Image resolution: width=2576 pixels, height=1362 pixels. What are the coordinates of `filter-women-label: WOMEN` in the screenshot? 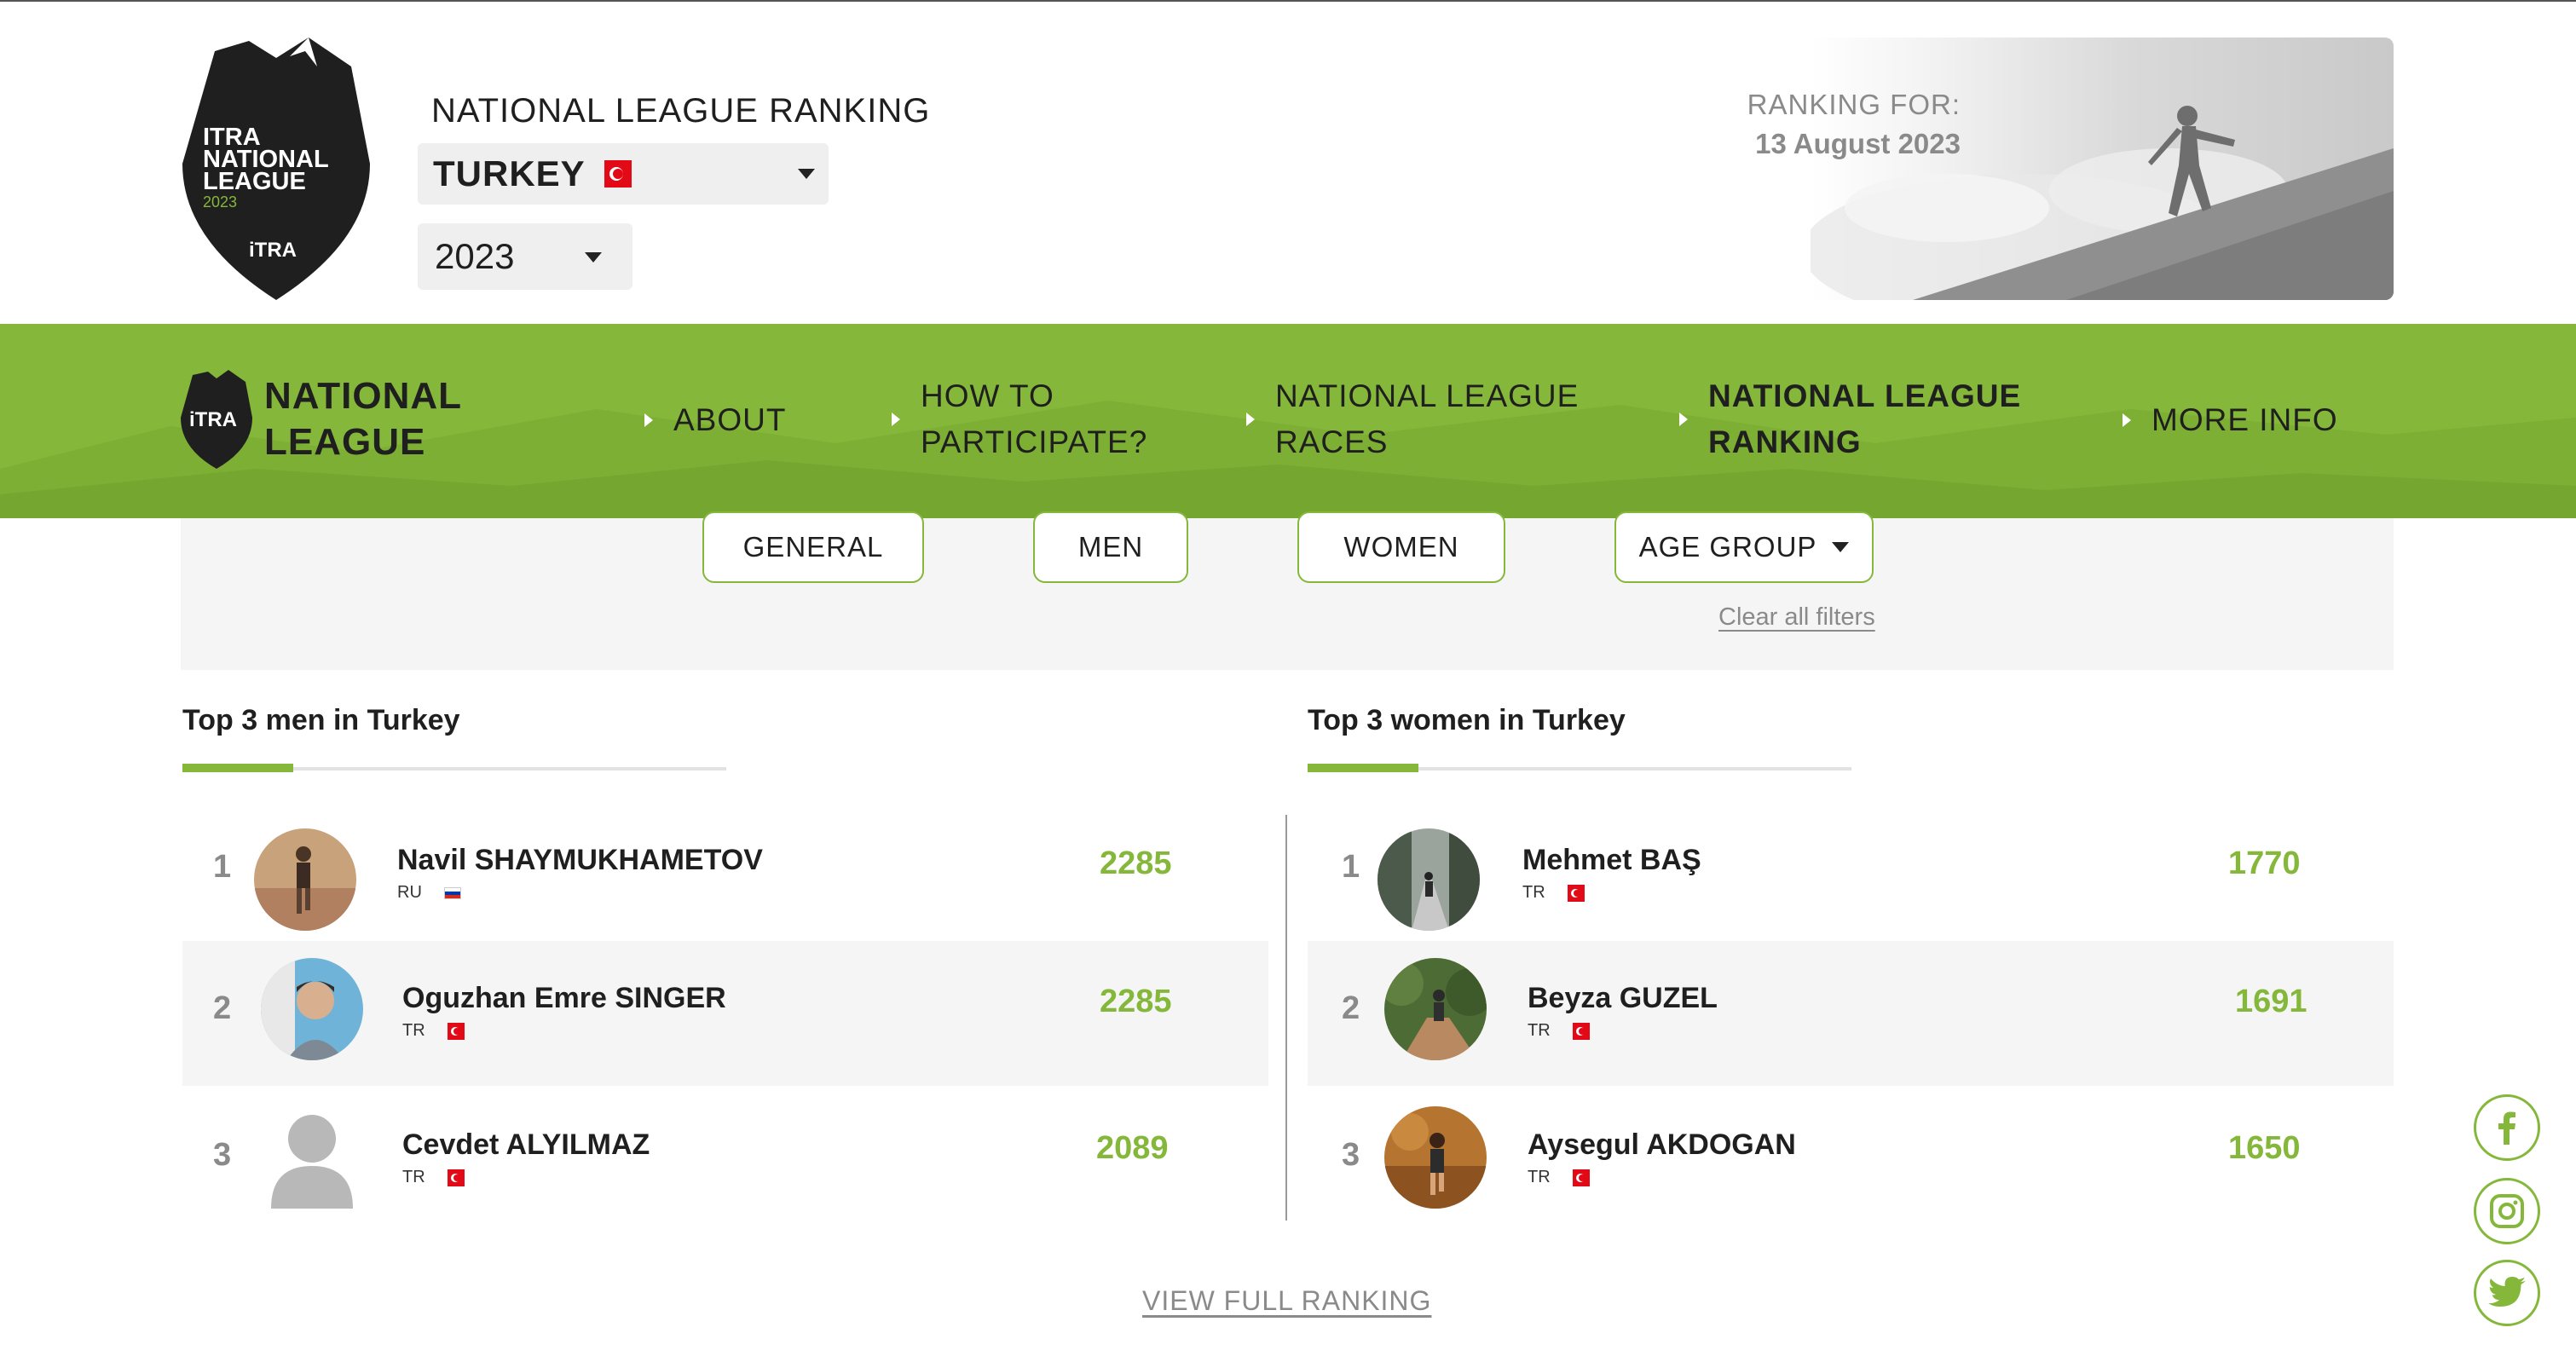 It's located at (1401, 547).